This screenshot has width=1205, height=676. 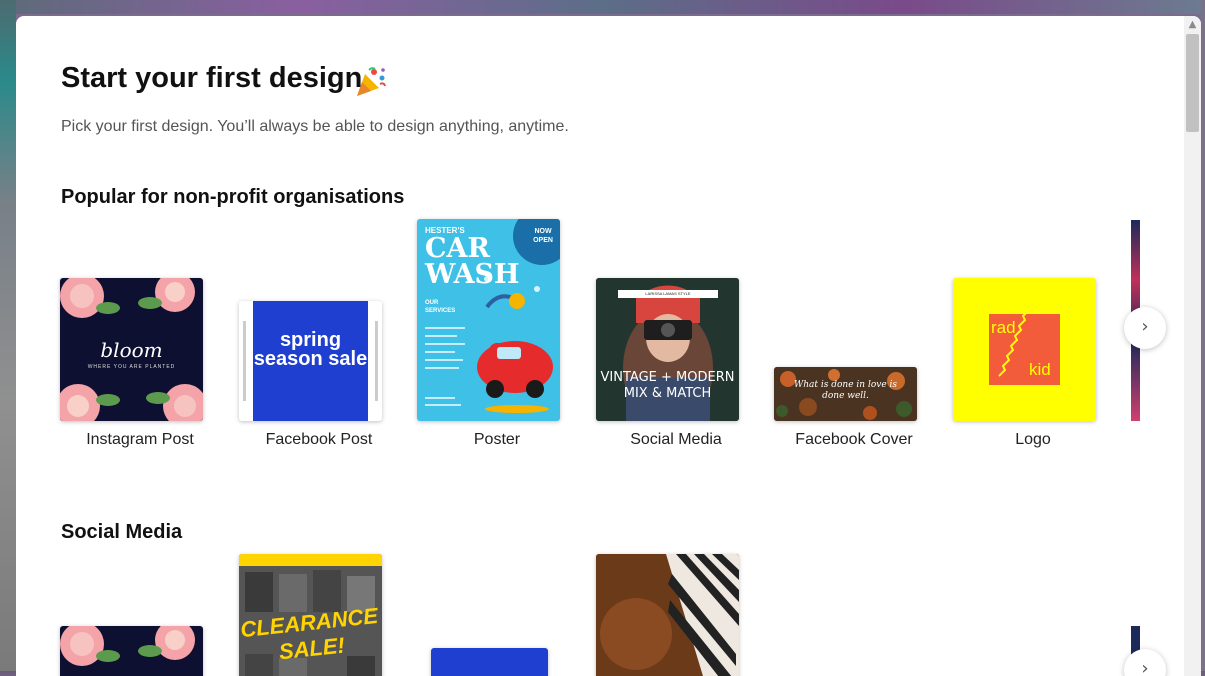 What do you see at coordinates (1203, 335) in the screenshot?
I see `background-right-edge` at bounding box center [1203, 335].